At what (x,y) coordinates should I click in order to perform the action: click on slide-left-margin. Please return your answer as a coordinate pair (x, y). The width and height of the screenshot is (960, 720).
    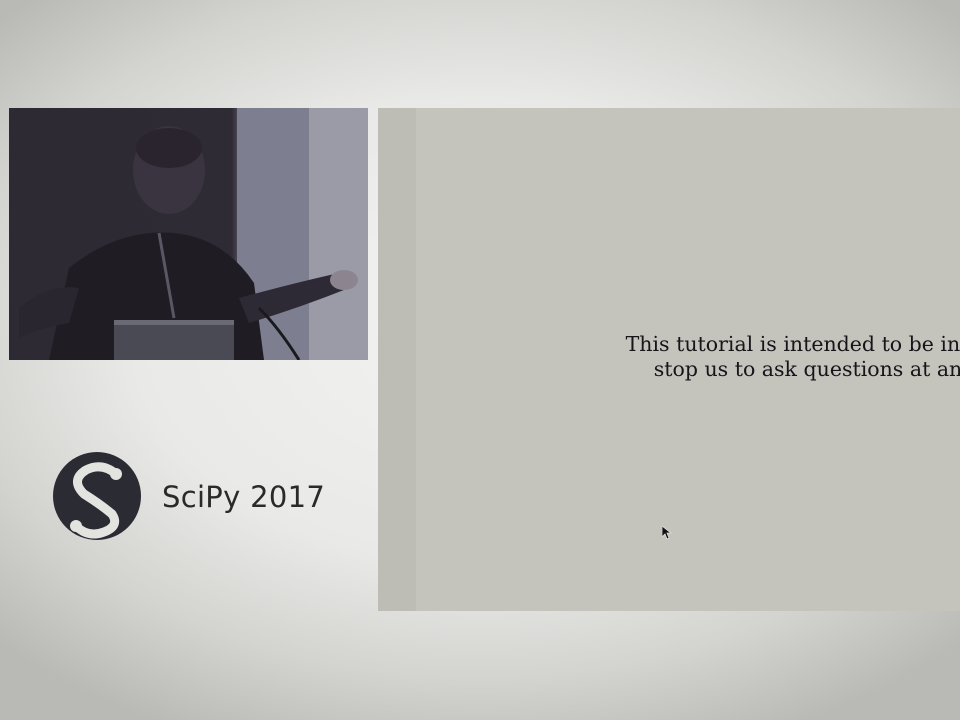
    Looking at the image, I should click on (397, 359).